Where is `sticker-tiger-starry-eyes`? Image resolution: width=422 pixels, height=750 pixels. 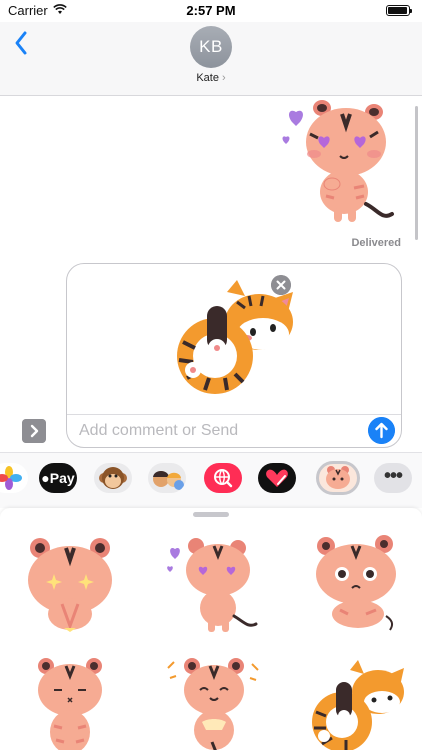 sticker-tiger-starry-eyes is located at coordinates (70, 584).